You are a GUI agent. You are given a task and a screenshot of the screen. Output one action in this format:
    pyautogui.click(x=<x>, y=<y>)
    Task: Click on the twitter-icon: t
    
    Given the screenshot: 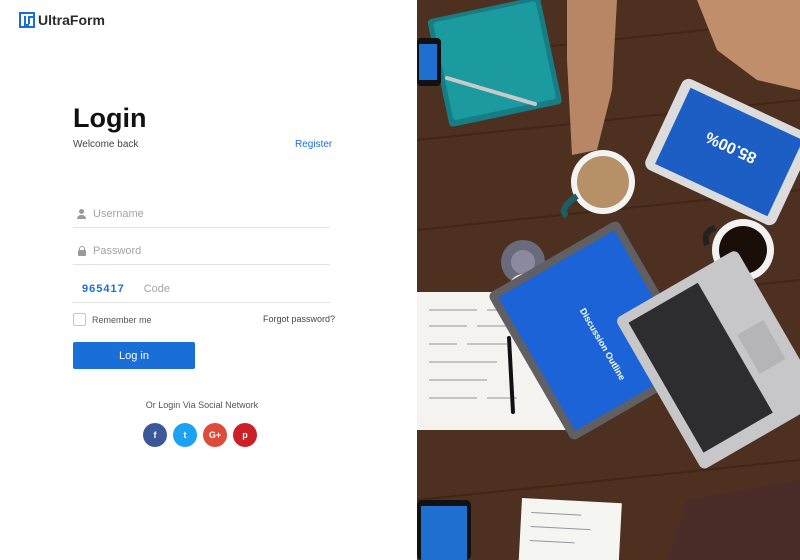 What is the action you would take?
    pyautogui.click(x=185, y=435)
    